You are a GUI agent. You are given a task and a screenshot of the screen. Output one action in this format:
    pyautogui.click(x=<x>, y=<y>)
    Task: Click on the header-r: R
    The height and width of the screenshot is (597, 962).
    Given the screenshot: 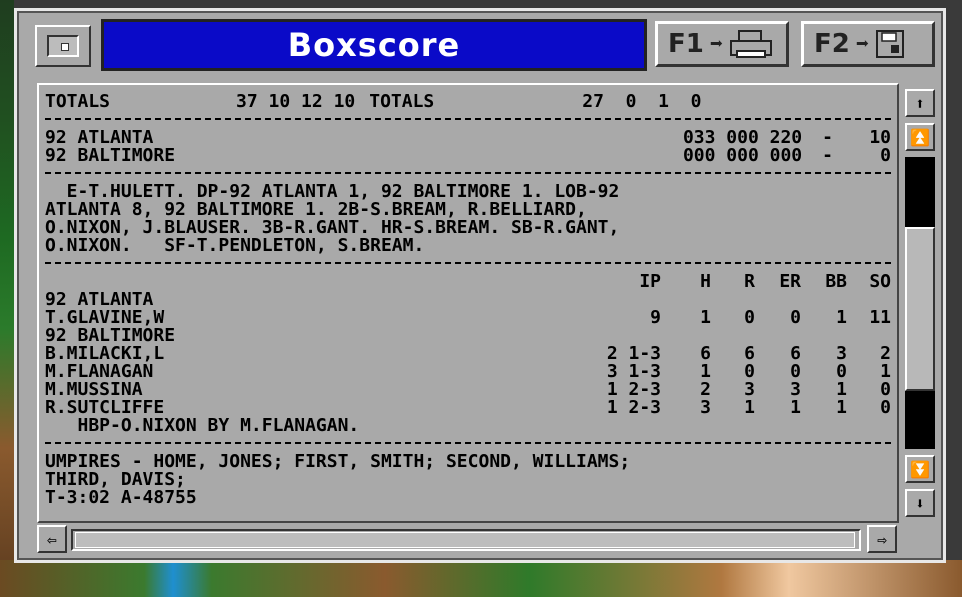 What is the action you would take?
    pyautogui.click(x=749, y=281)
    